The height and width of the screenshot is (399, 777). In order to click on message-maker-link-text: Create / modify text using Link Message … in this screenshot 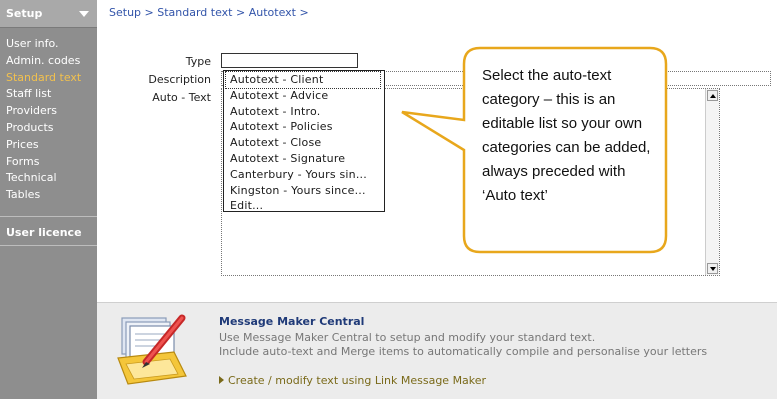, I will do `click(357, 380)`.